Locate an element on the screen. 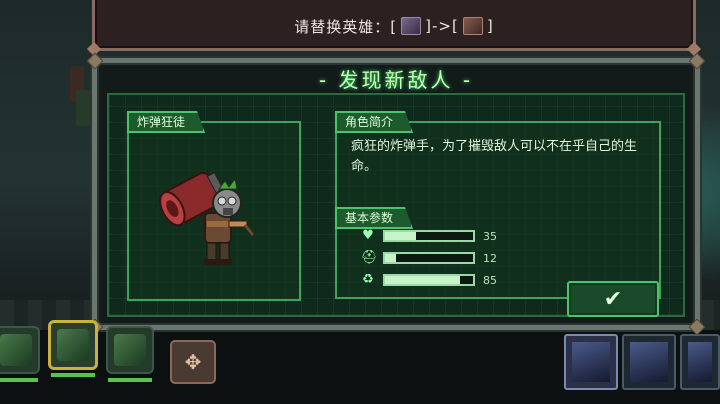 The image size is (720, 404). speed-bar is located at coordinates (429, 280).